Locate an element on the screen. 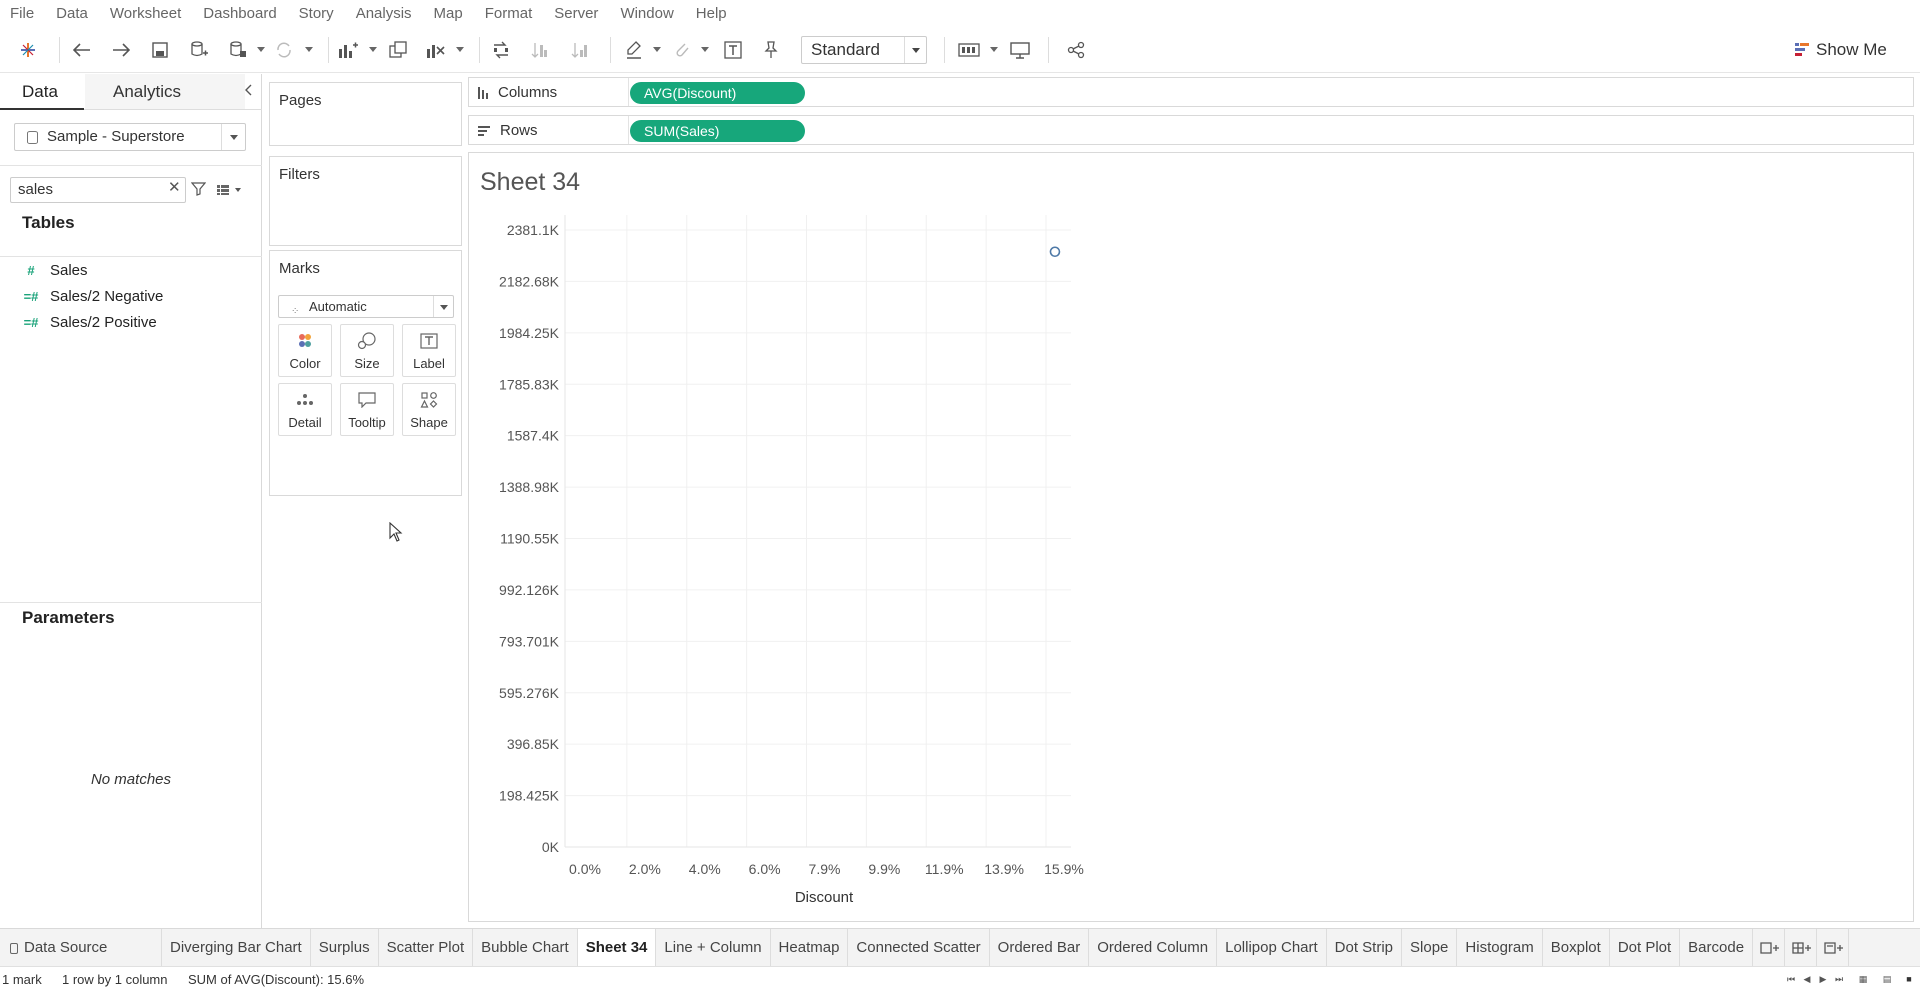 The width and height of the screenshot is (1920, 991). sheet-tab: Scatter Plot is located at coordinates (426, 947).